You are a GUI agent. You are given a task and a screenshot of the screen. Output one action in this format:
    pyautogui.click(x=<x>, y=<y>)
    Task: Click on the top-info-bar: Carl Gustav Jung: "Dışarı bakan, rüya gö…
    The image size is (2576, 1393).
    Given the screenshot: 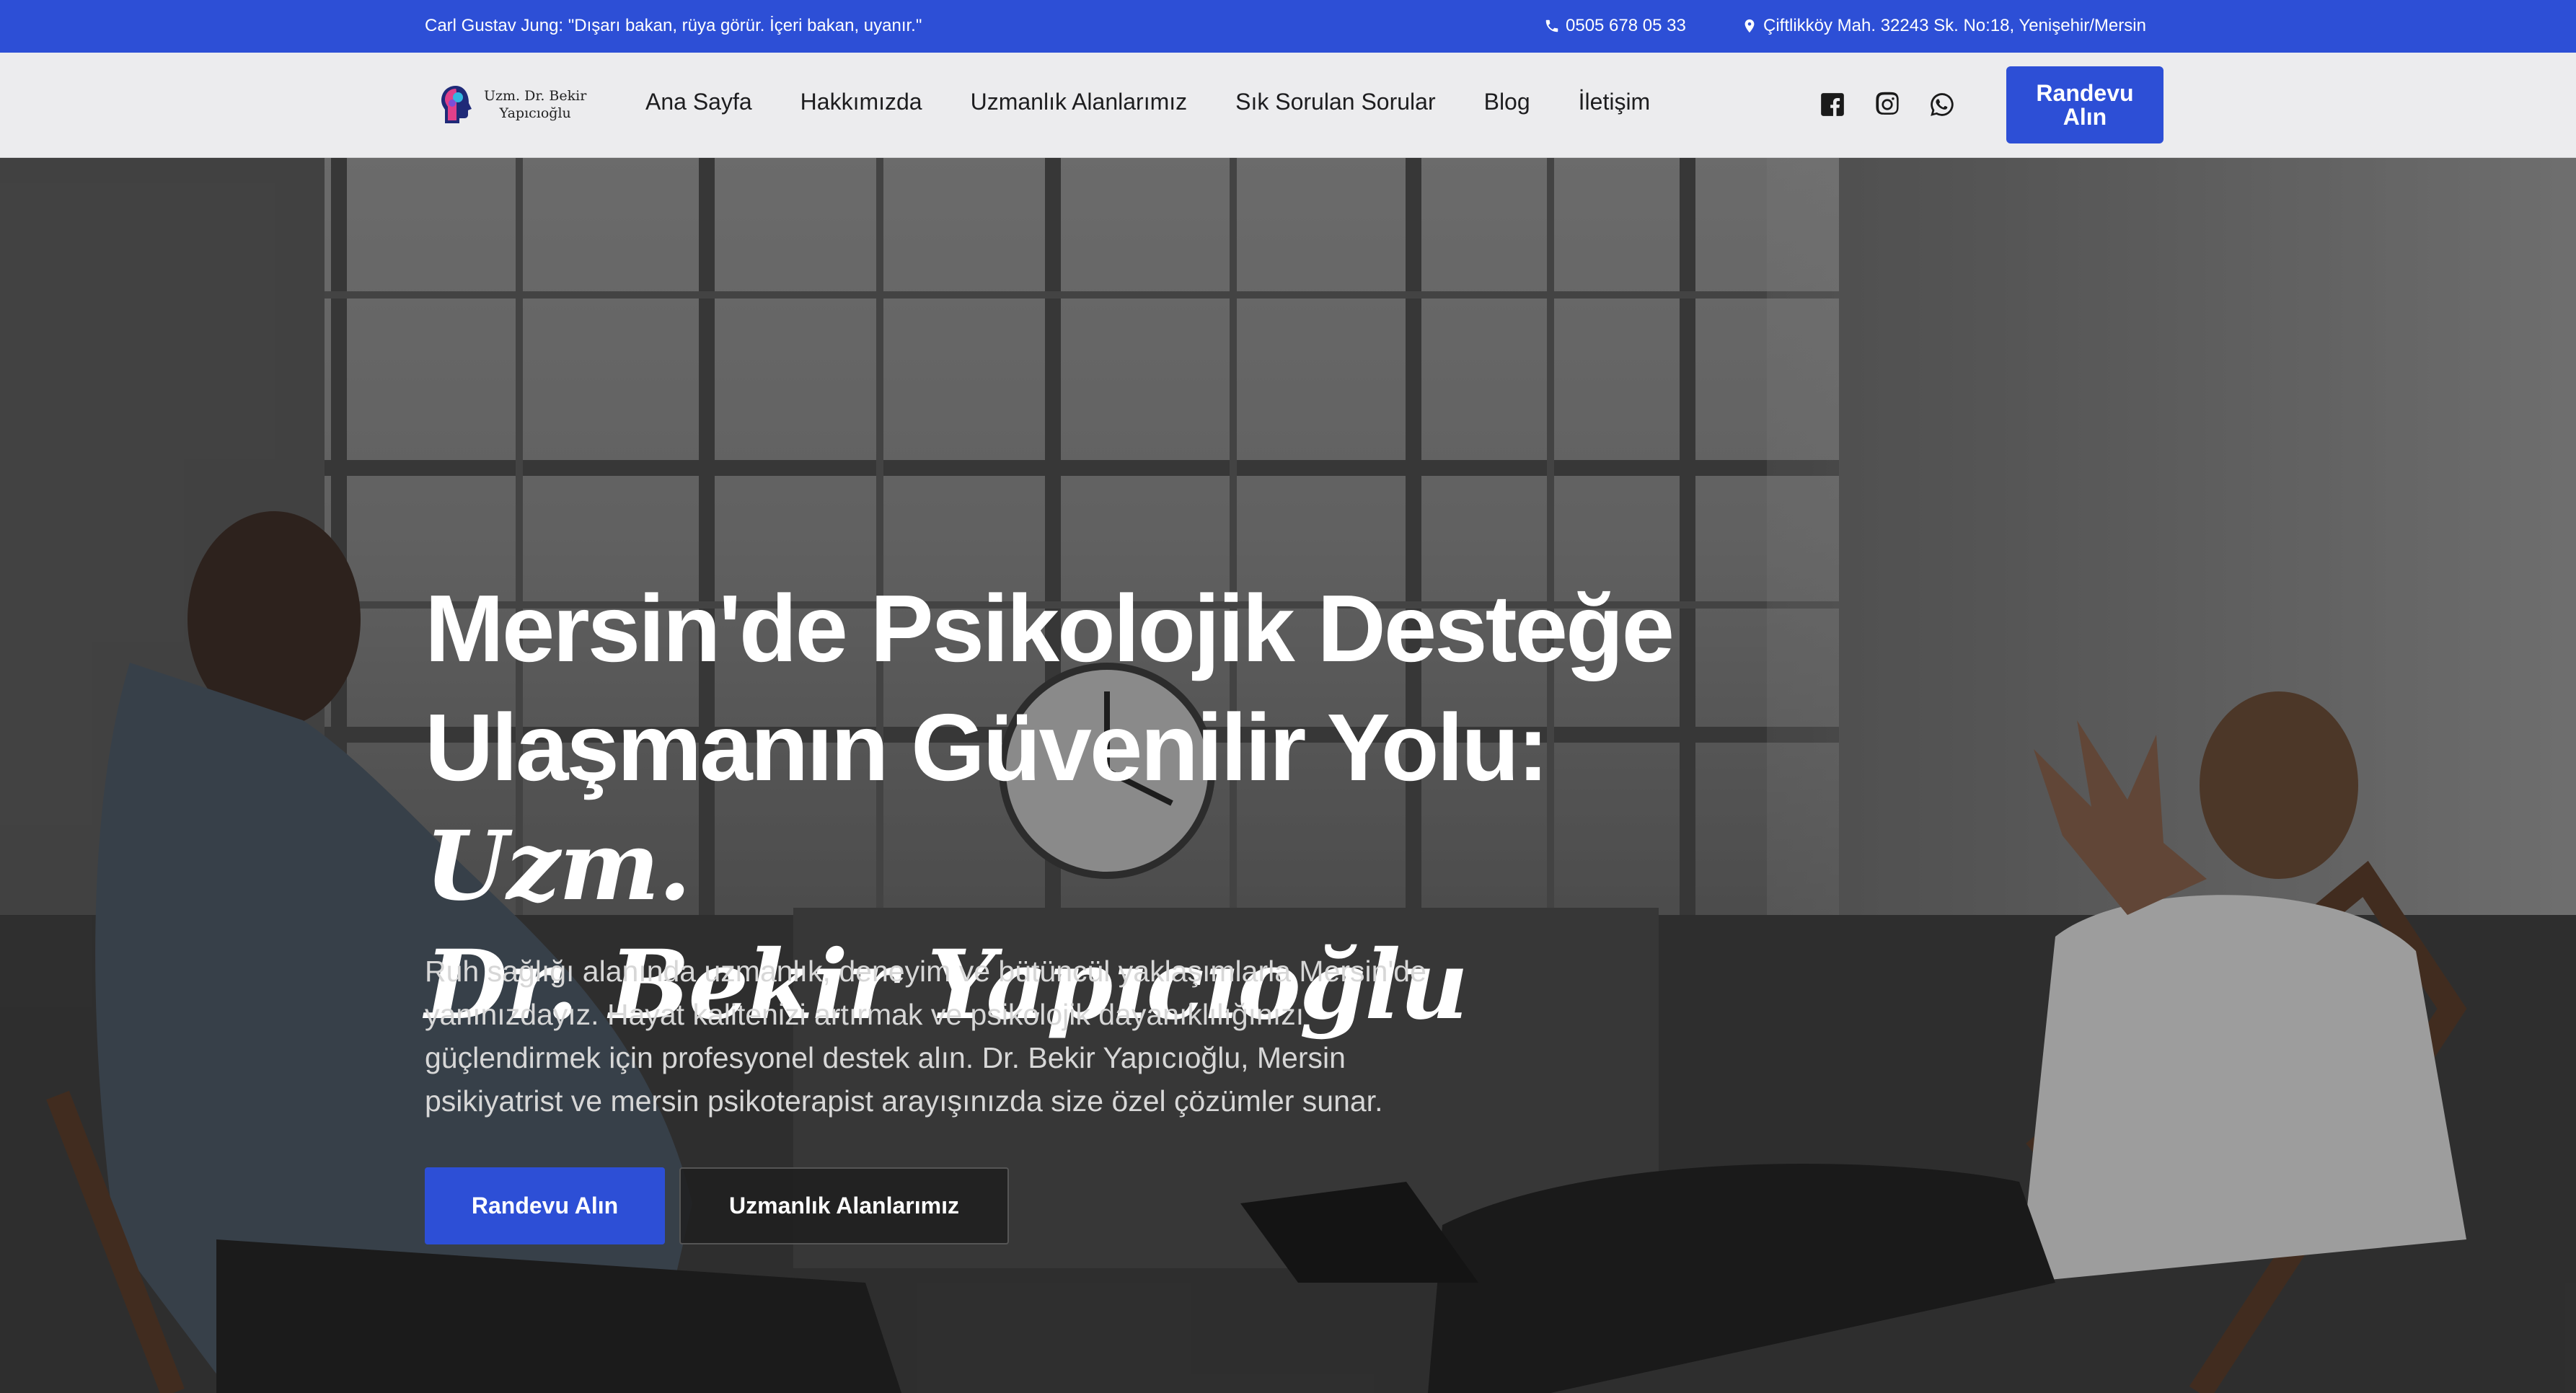 What is the action you would take?
    pyautogui.click(x=1288, y=26)
    